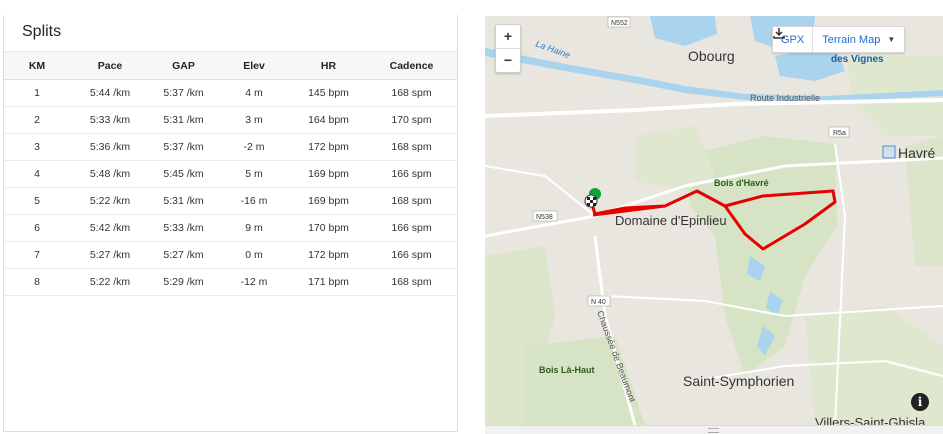 Image resolution: width=943 pixels, height=434 pixels. I want to click on split-row: 5 5:22 /km 5:31 /km -16 m 169 bpm 168 spm, so click(230, 201).